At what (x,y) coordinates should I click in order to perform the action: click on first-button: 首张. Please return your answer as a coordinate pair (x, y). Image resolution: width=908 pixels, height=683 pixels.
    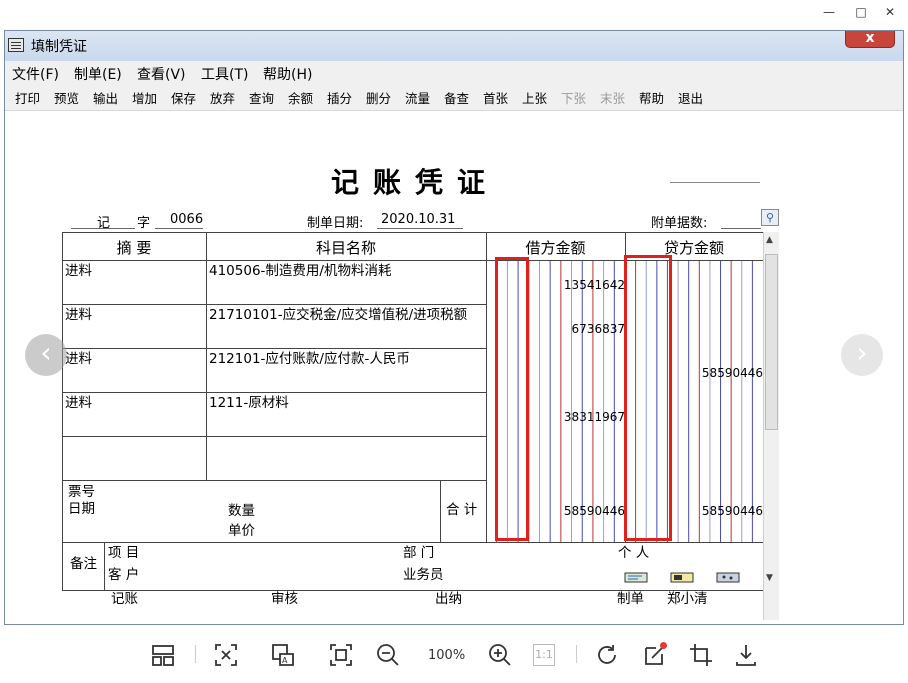
    Looking at the image, I should click on (495, 98).